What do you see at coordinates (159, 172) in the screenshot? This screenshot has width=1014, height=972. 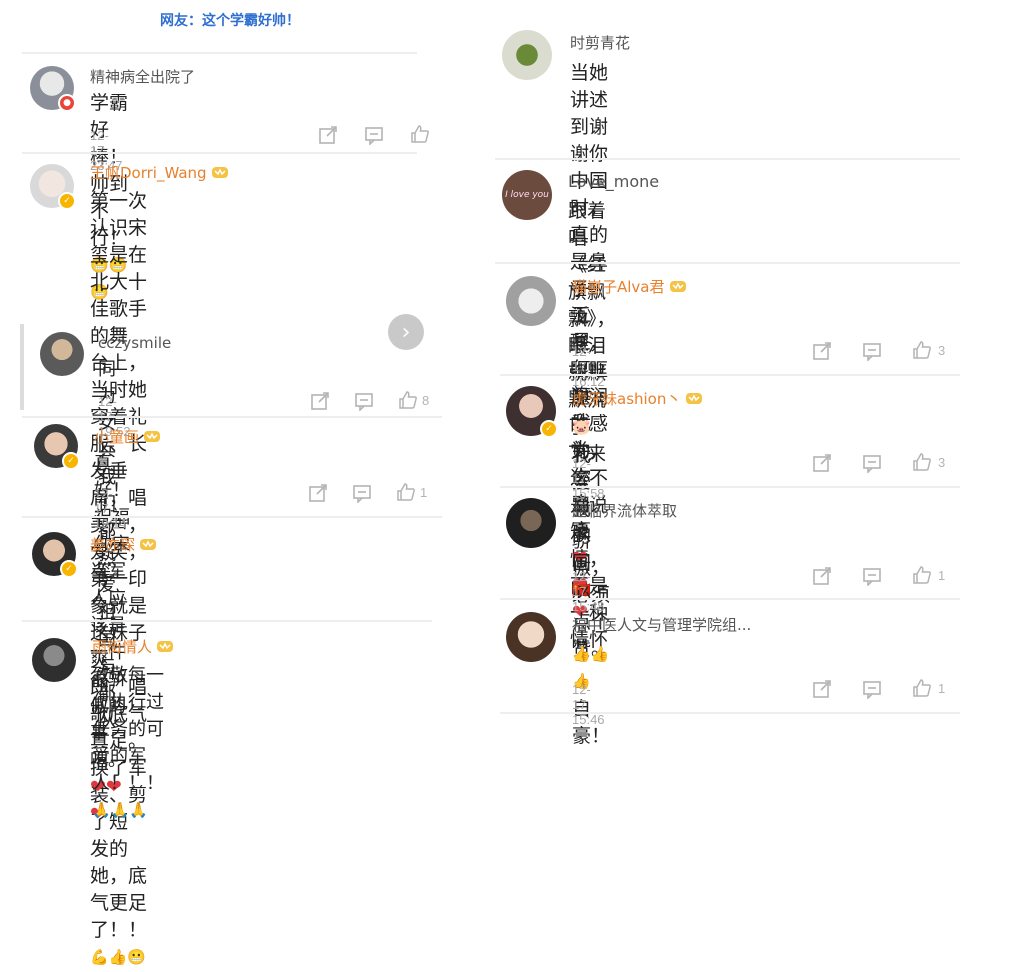 I see `comment-author: 王帆Dorri_Wang` at bounding box center [159, 172].